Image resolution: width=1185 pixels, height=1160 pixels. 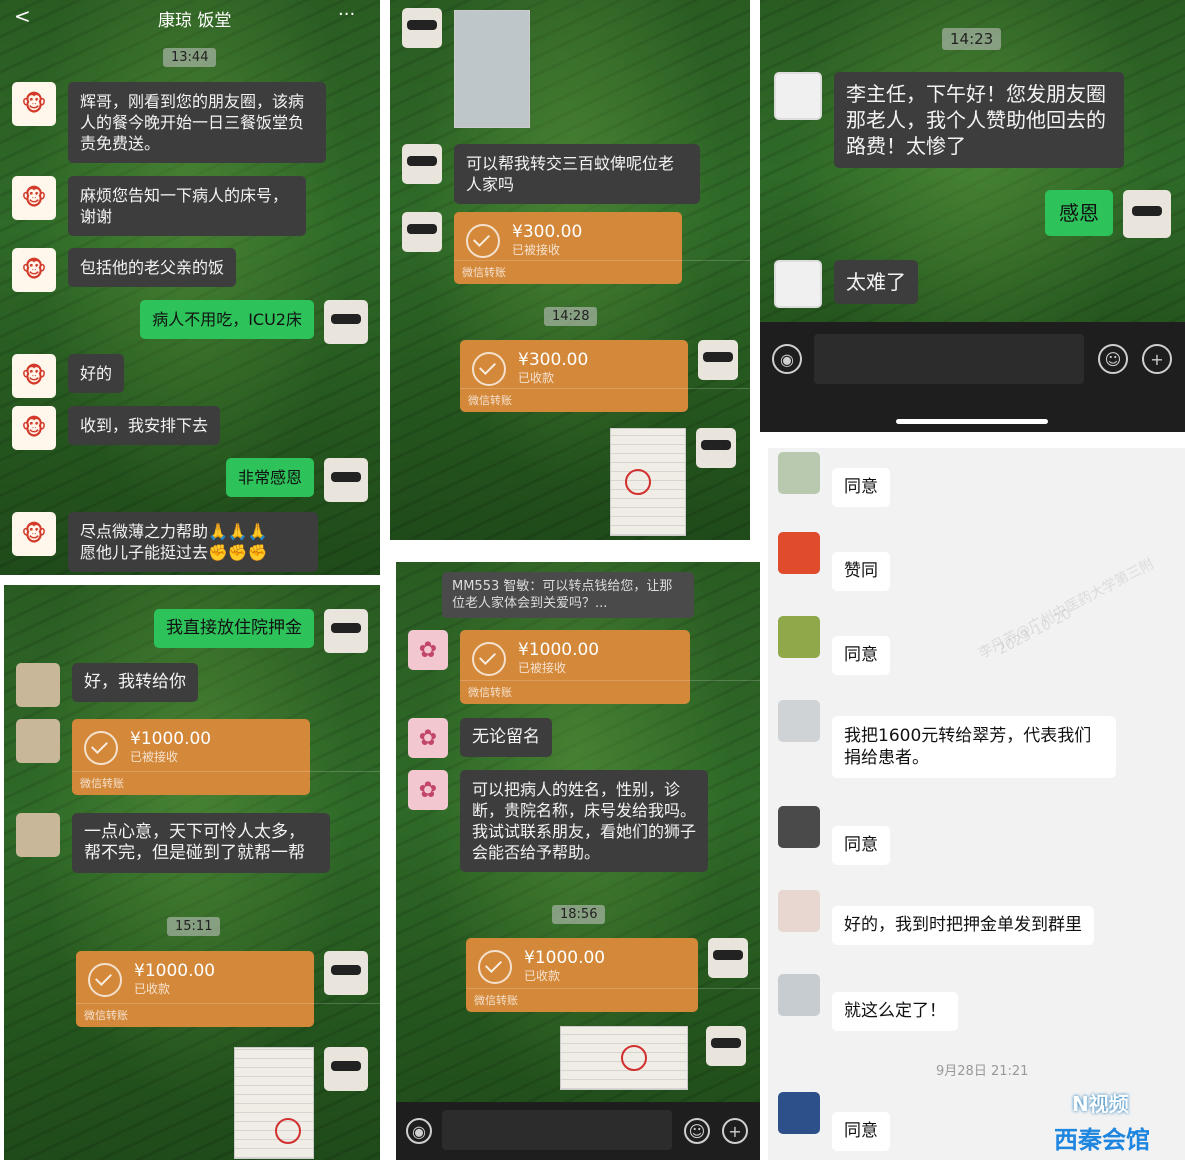 What do you see at coordinates (577, 174) in the screenshot?
I see `message-bubble: 可以帮我转交三百蚊俾呢位老人家吗` at bounding box center [577, 174].